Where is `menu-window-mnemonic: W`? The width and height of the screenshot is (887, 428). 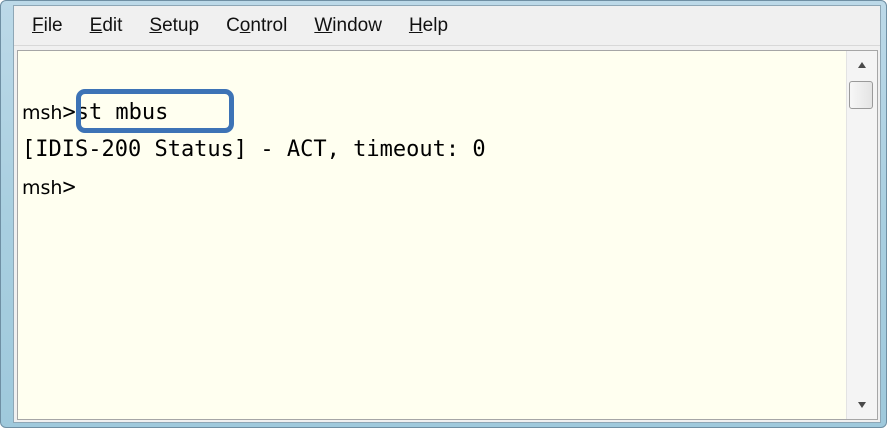 menu-window-mnemonic: W is located at coordinates (323, 25).